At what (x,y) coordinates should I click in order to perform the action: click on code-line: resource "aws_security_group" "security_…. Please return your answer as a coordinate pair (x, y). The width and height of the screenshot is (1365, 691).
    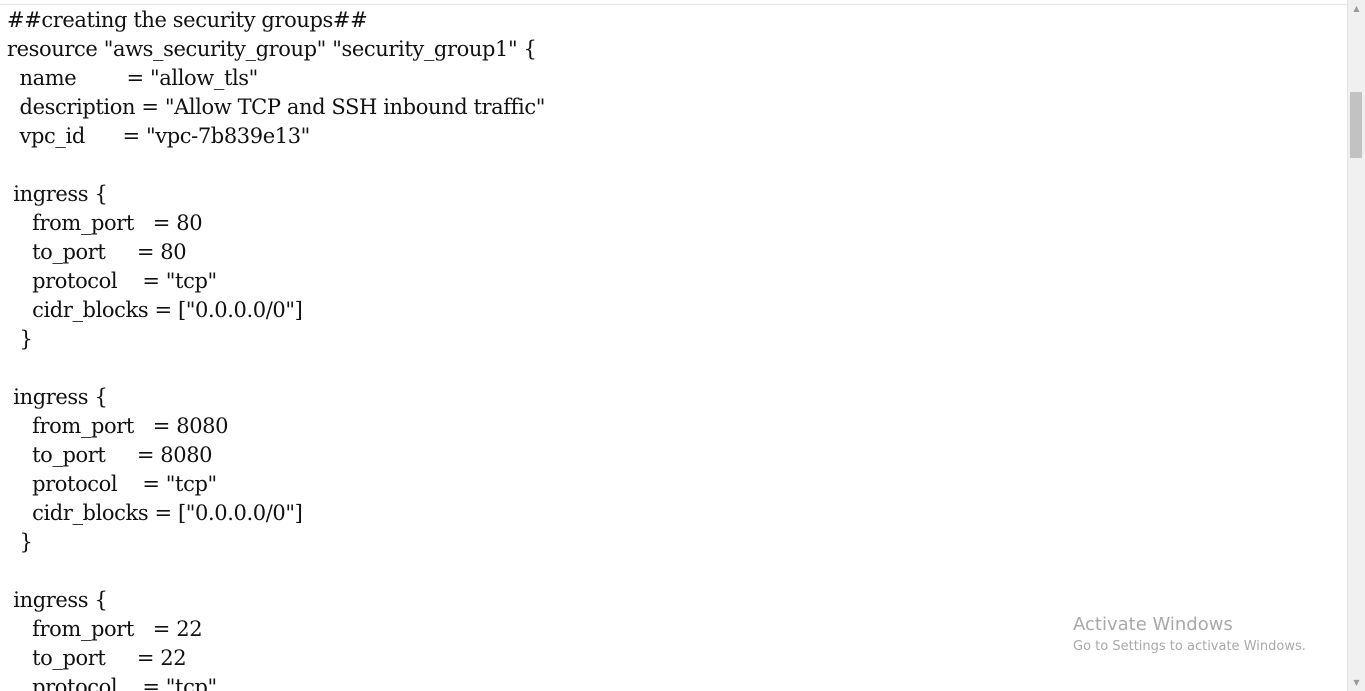
    Looking at the image, I should click on (272, 49).